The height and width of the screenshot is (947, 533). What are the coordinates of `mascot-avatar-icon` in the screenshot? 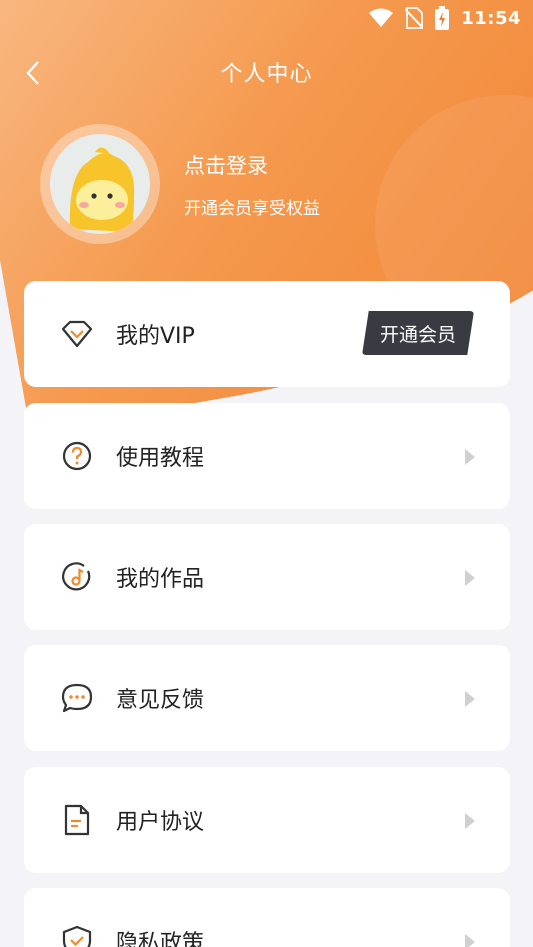 It's located at (102, 189).